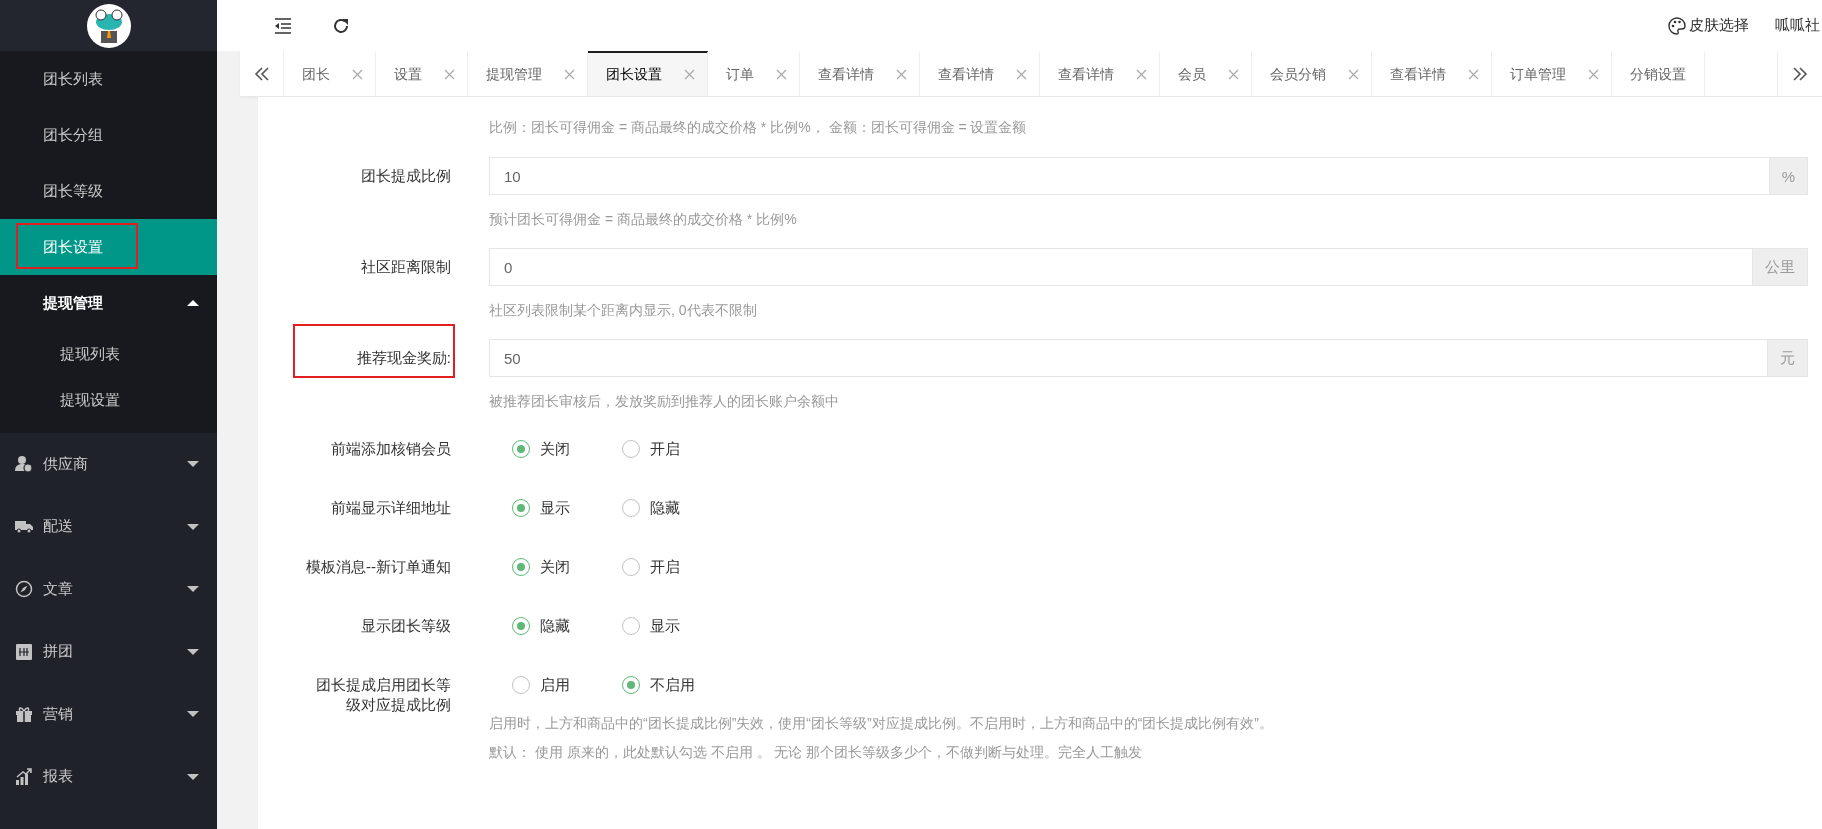  Describe the element at coordinates (108, 776) in the screenshot. I see `menu-item: 报表` at that location.